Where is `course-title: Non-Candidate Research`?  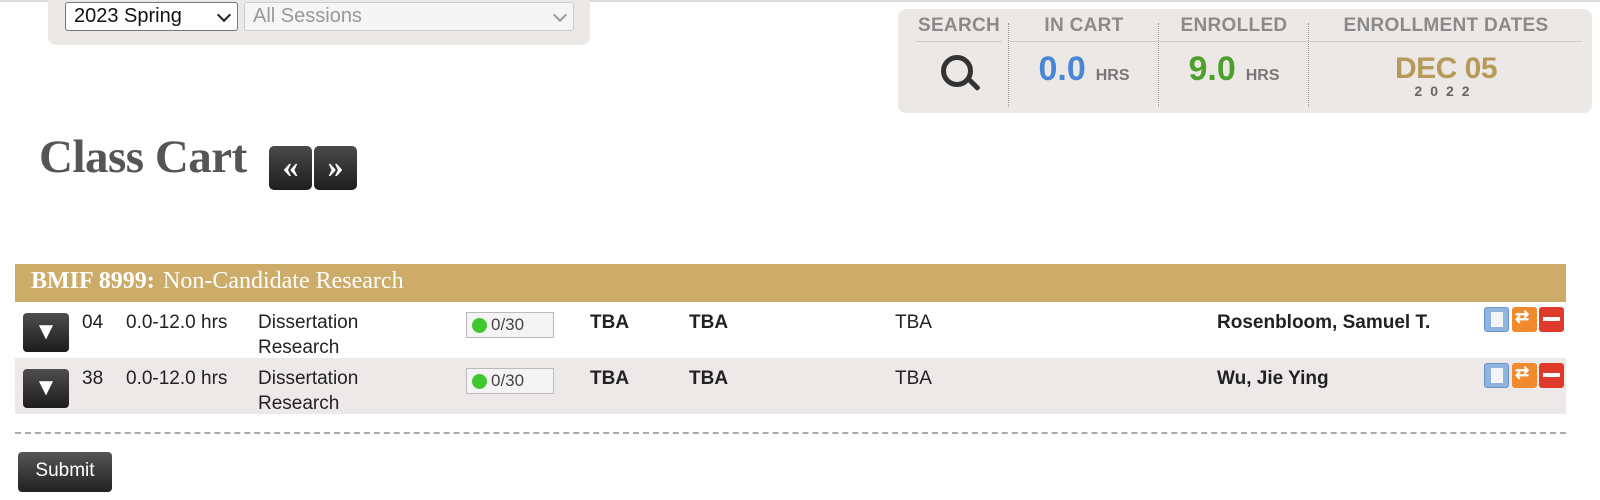 course-title: Non-Candidate Research is located at coordinates (283, 281).